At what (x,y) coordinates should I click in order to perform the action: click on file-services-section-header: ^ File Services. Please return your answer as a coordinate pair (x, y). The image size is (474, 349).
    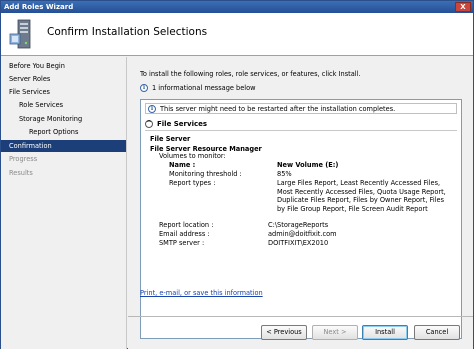
    Looking at the image, I should click on (176, 124).